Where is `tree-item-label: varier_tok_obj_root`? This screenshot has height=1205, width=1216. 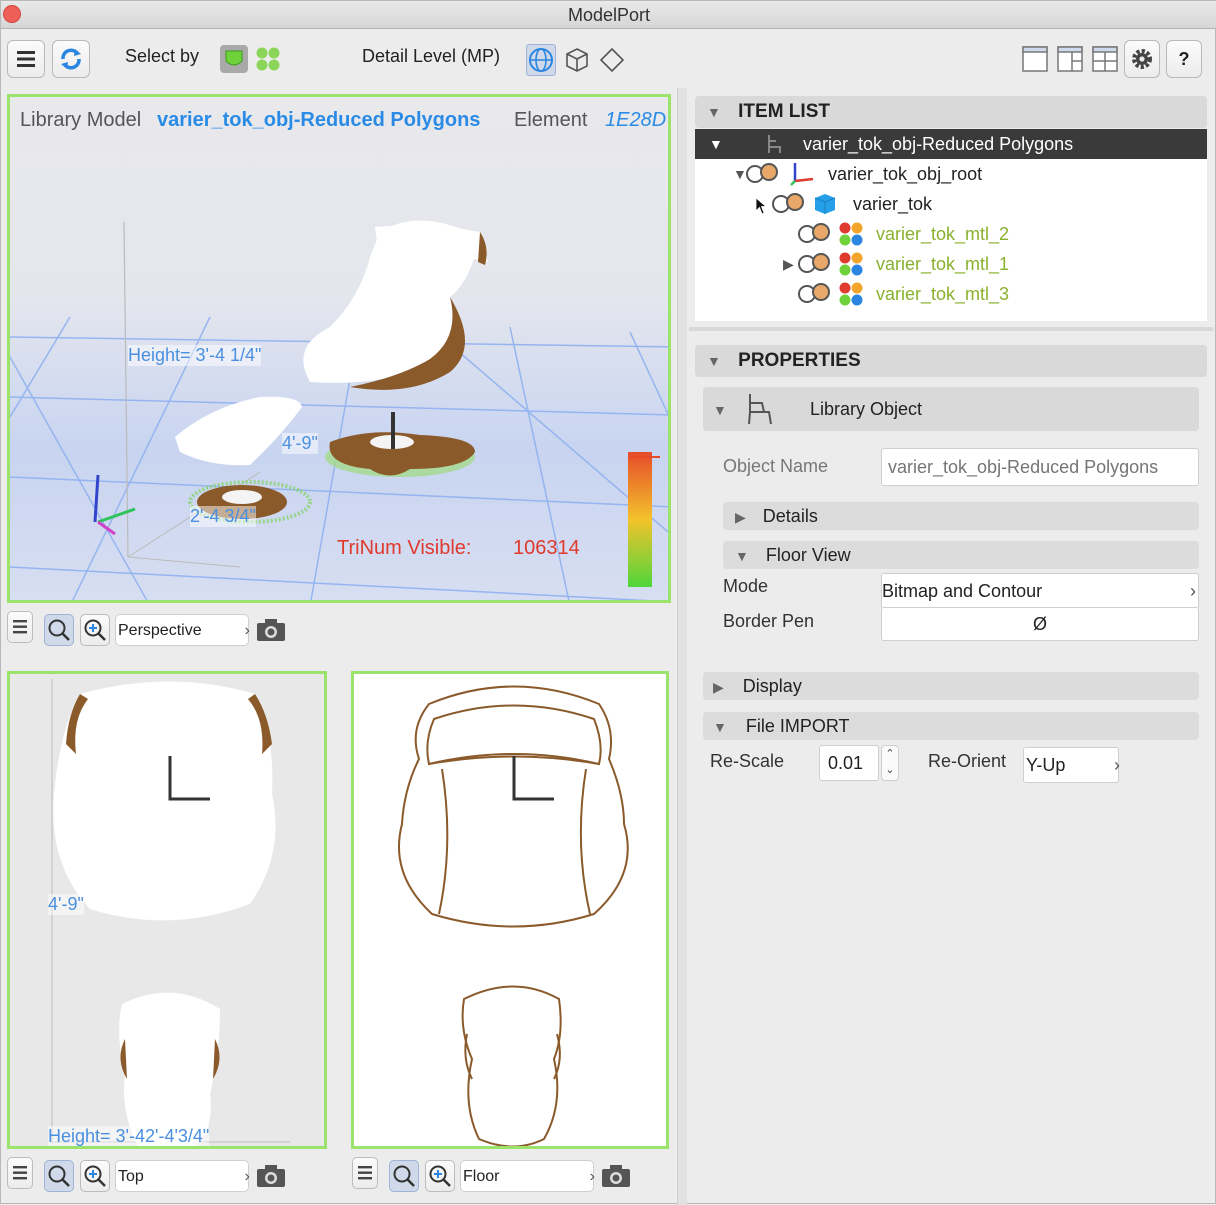 tree-item-label: varier_tok_obj_root is located at coordinates (905, 174).